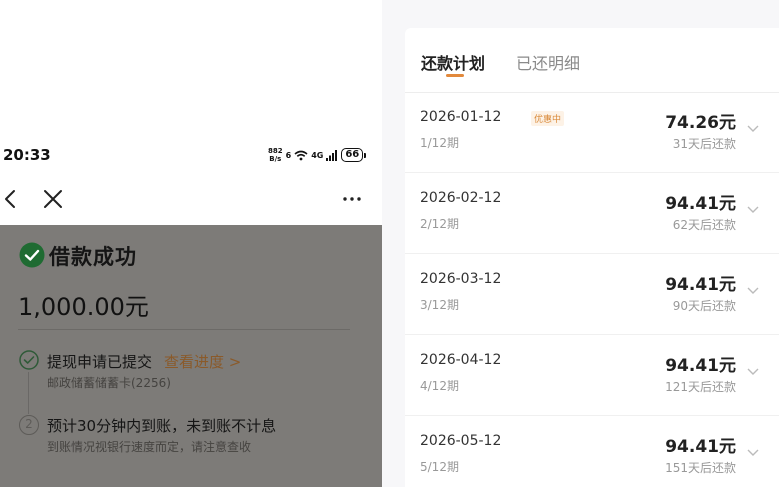  Describe the element at coordinates (332, 155) in the screenshot. I see `signal-icon` at that location.